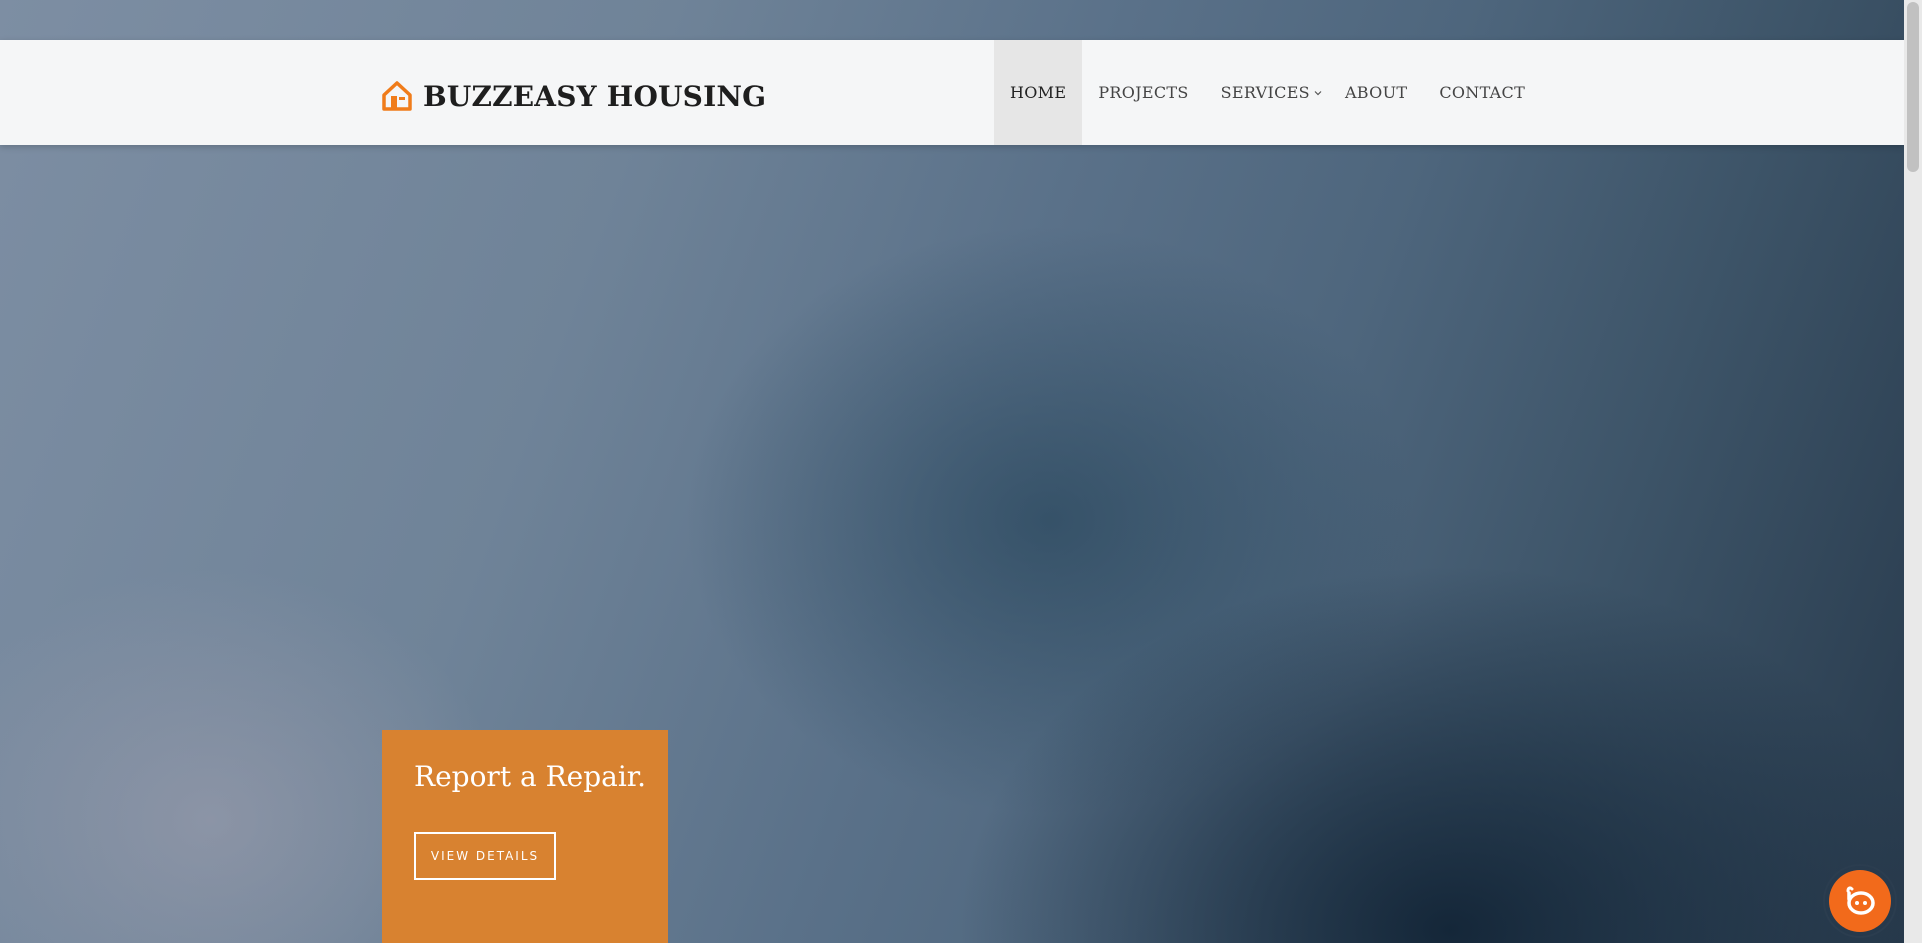  I want to click on nav-item-home: HOME, so click(1038, 92).